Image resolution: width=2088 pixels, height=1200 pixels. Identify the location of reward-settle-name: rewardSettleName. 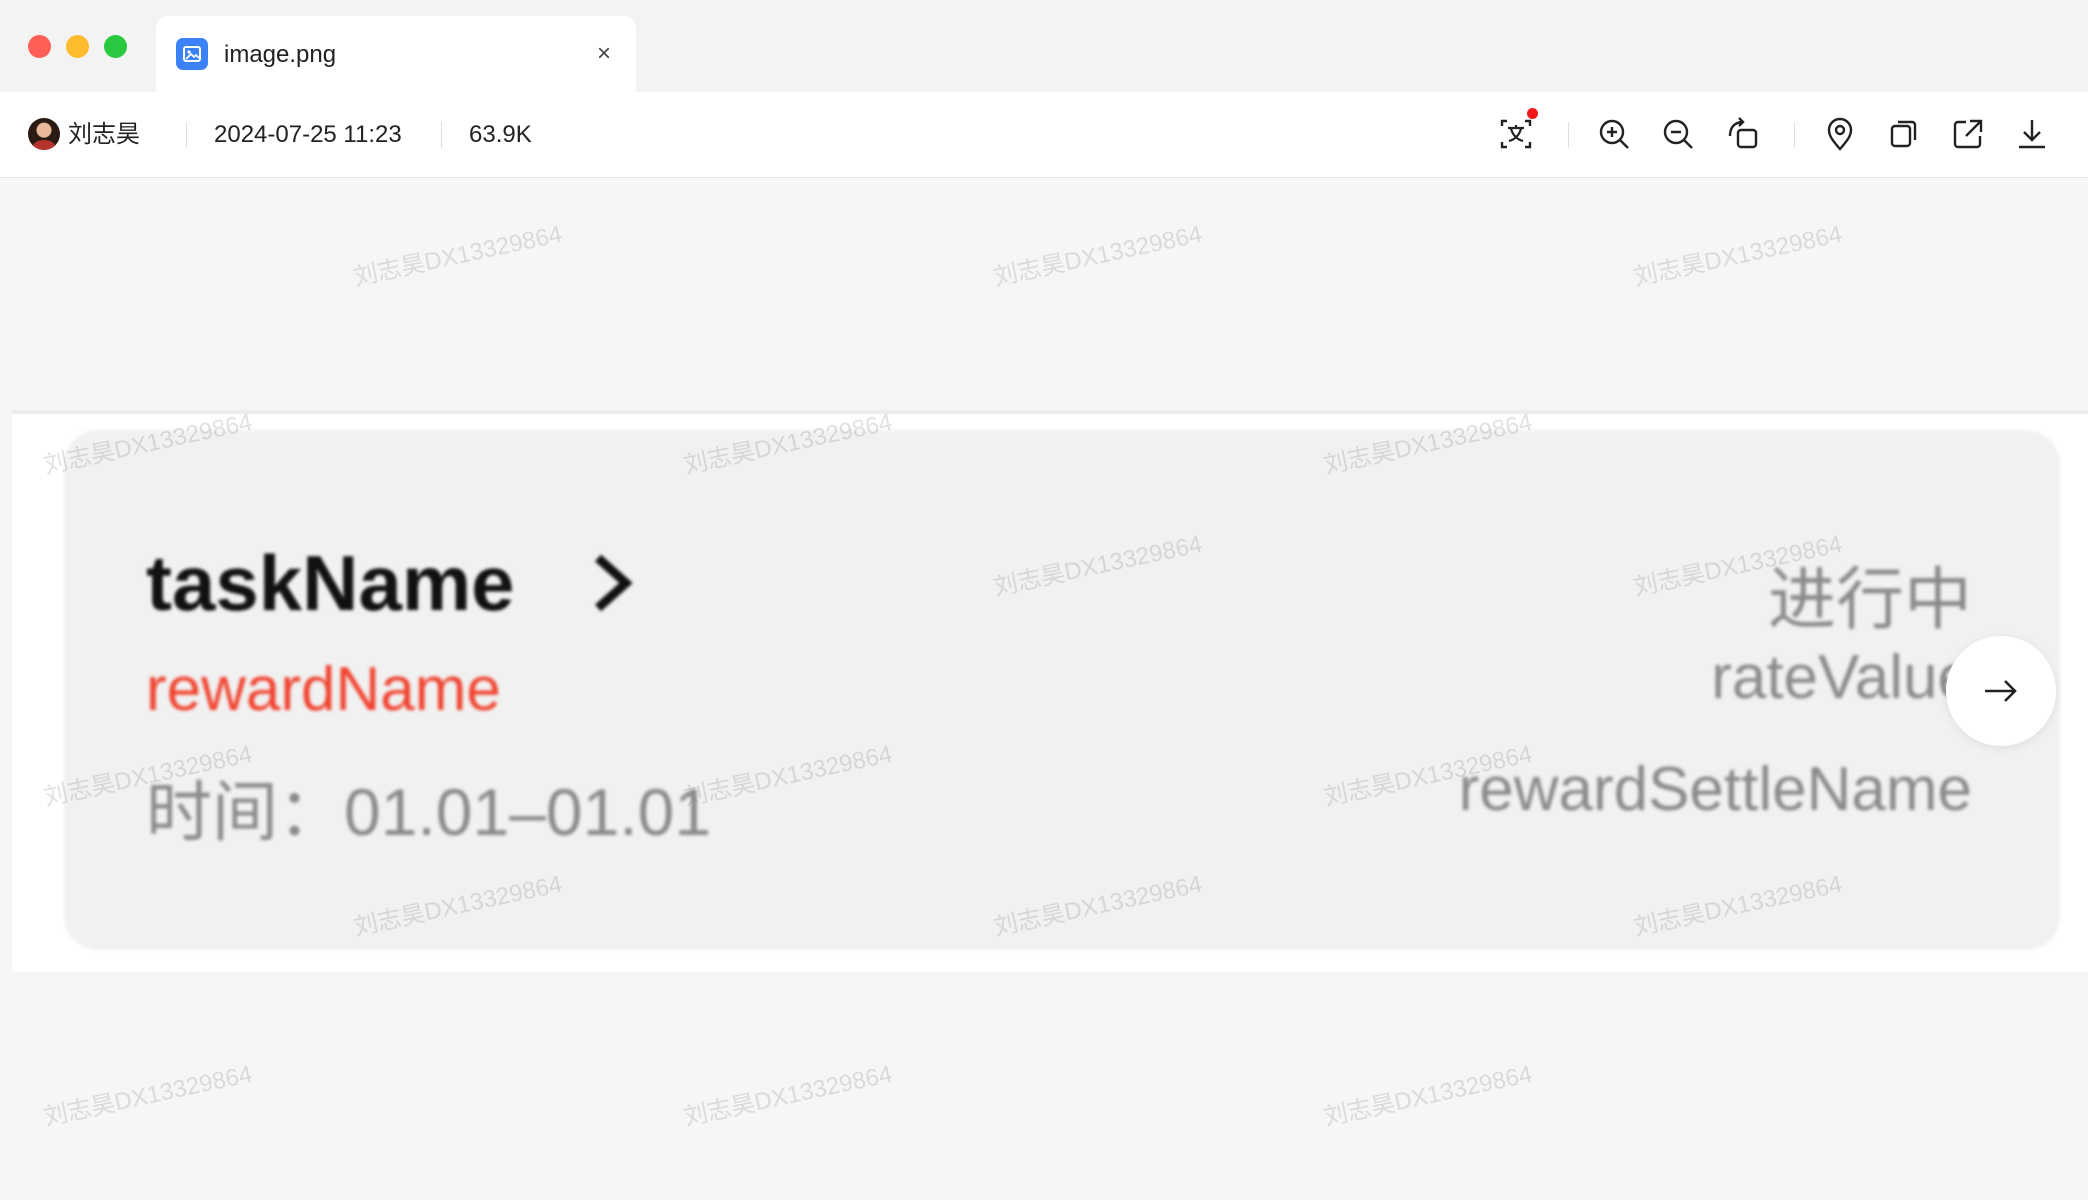
(1715, 789).